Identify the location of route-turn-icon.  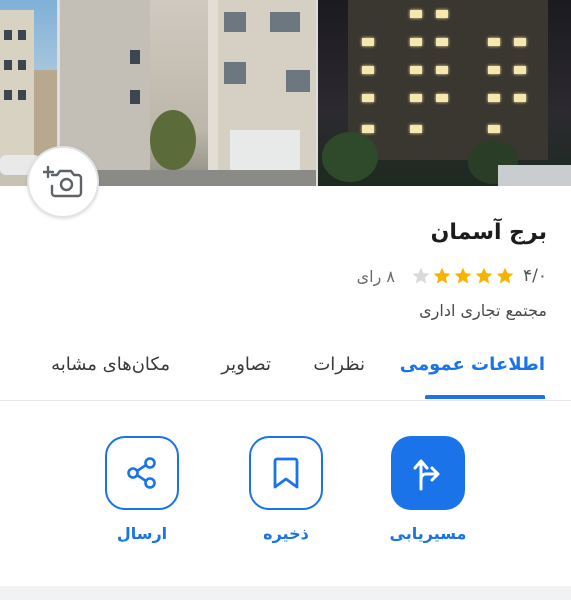
(426, 475).